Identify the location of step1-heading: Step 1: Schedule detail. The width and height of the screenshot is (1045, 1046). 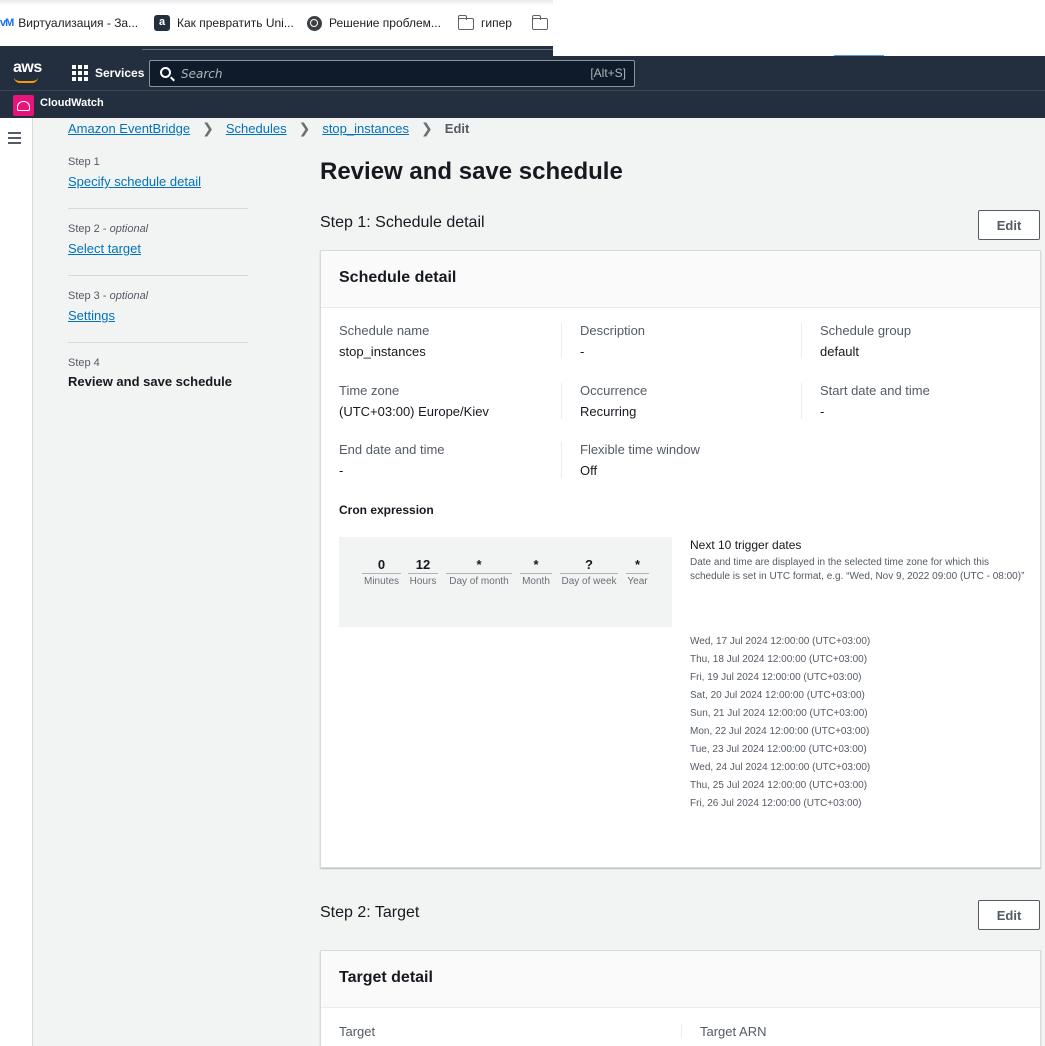
(402, 222).